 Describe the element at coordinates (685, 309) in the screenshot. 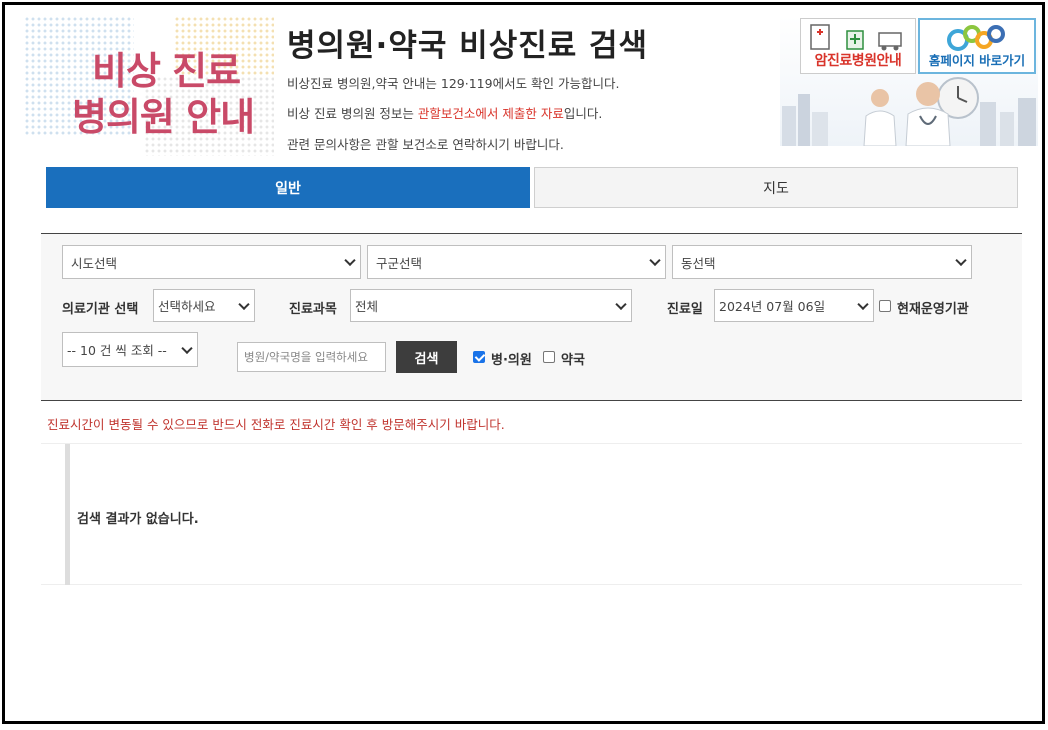

I see `date-label: 진료일` at that location.